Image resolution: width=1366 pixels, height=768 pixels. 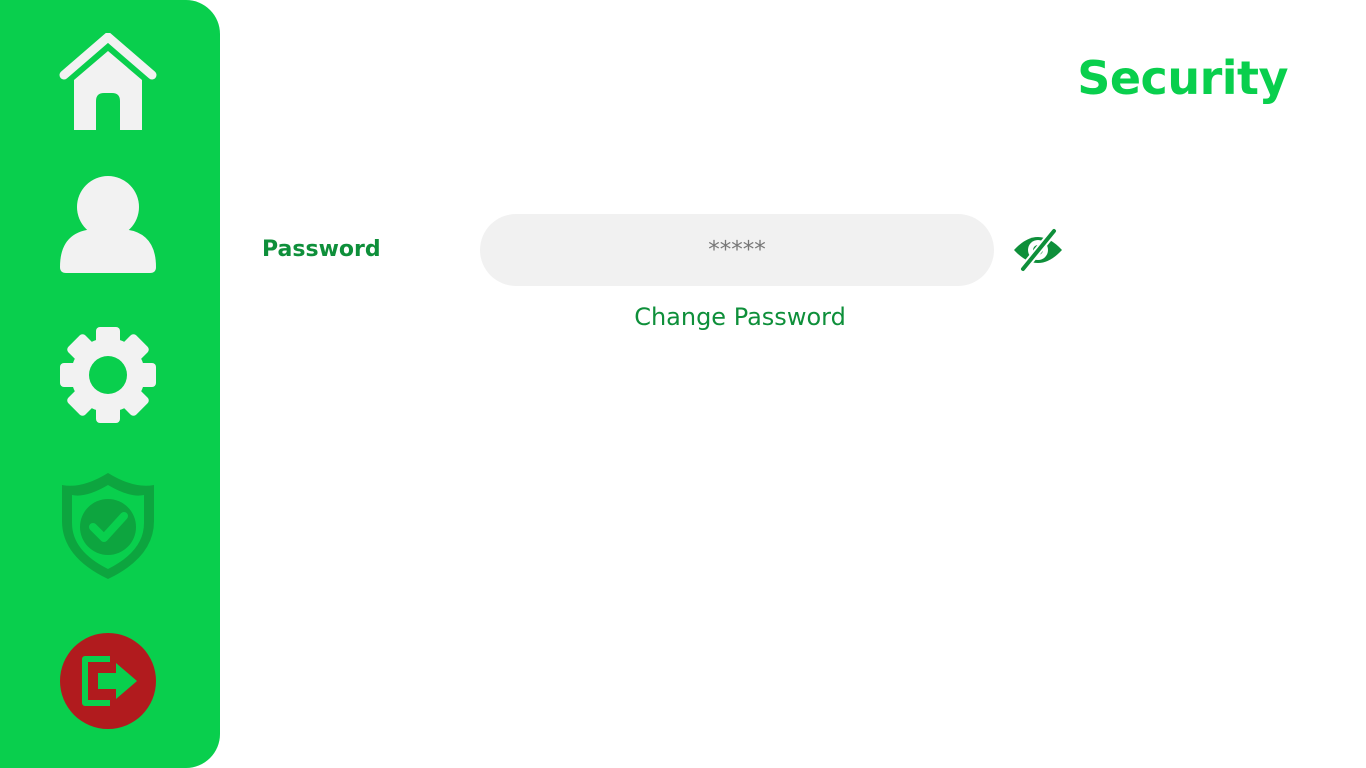 I want to click on sidebar-item-security, so click(x=108, y=526).